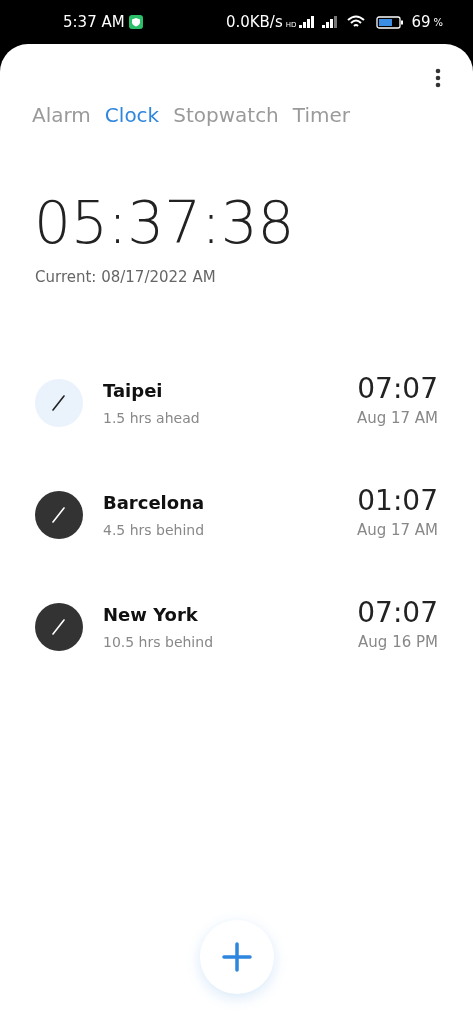 This screenshot has height=1024, width=473. I want to click on shield-icon, so click(135, 22).